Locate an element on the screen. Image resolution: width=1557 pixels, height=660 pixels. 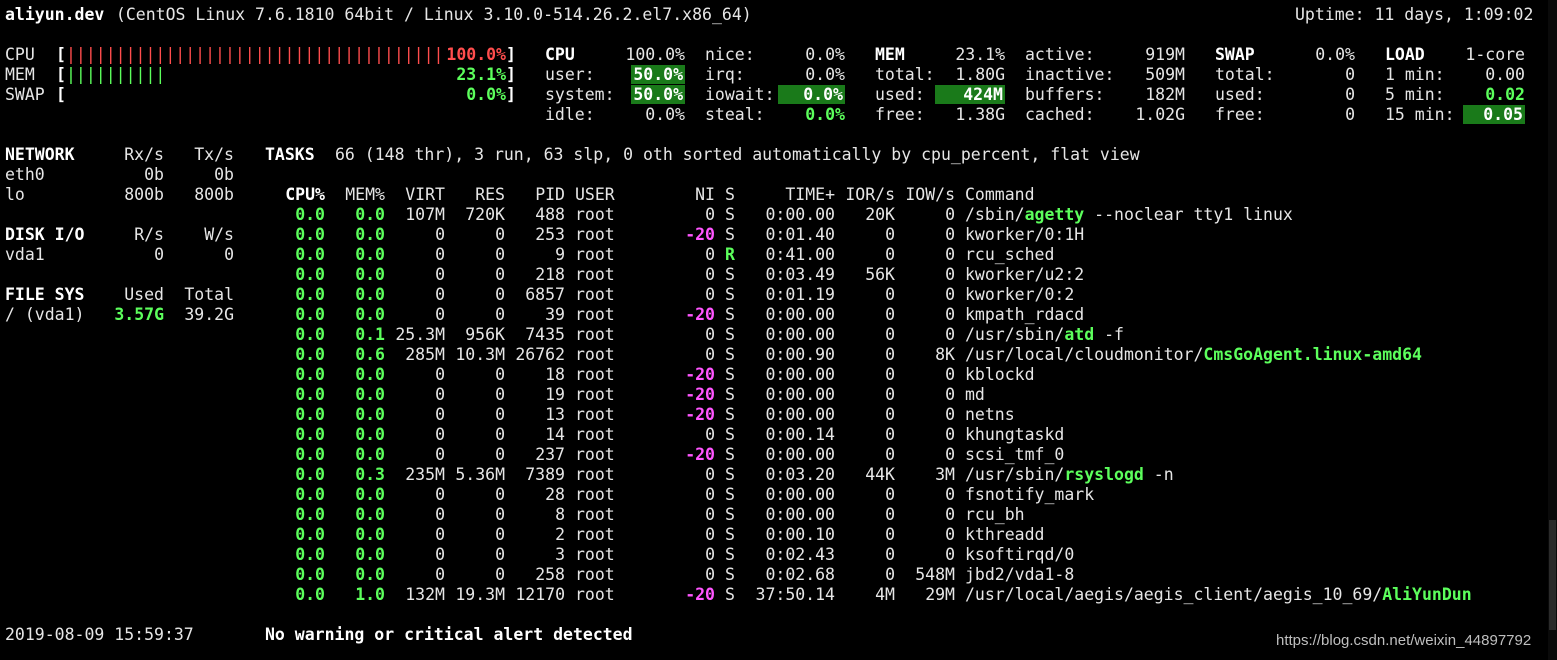
process-time: 0:00.10 is located at coordinates (800, 534).